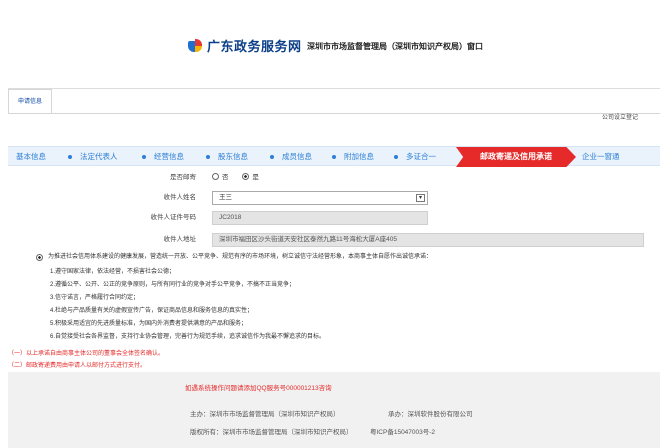 This screenshot has width=668, height=448. Describe the element at coordinates (113, 272) in the screenshot. I see `promise-item: 1.遵守国家法律，依法经营，不损害社会公德；` at that location.